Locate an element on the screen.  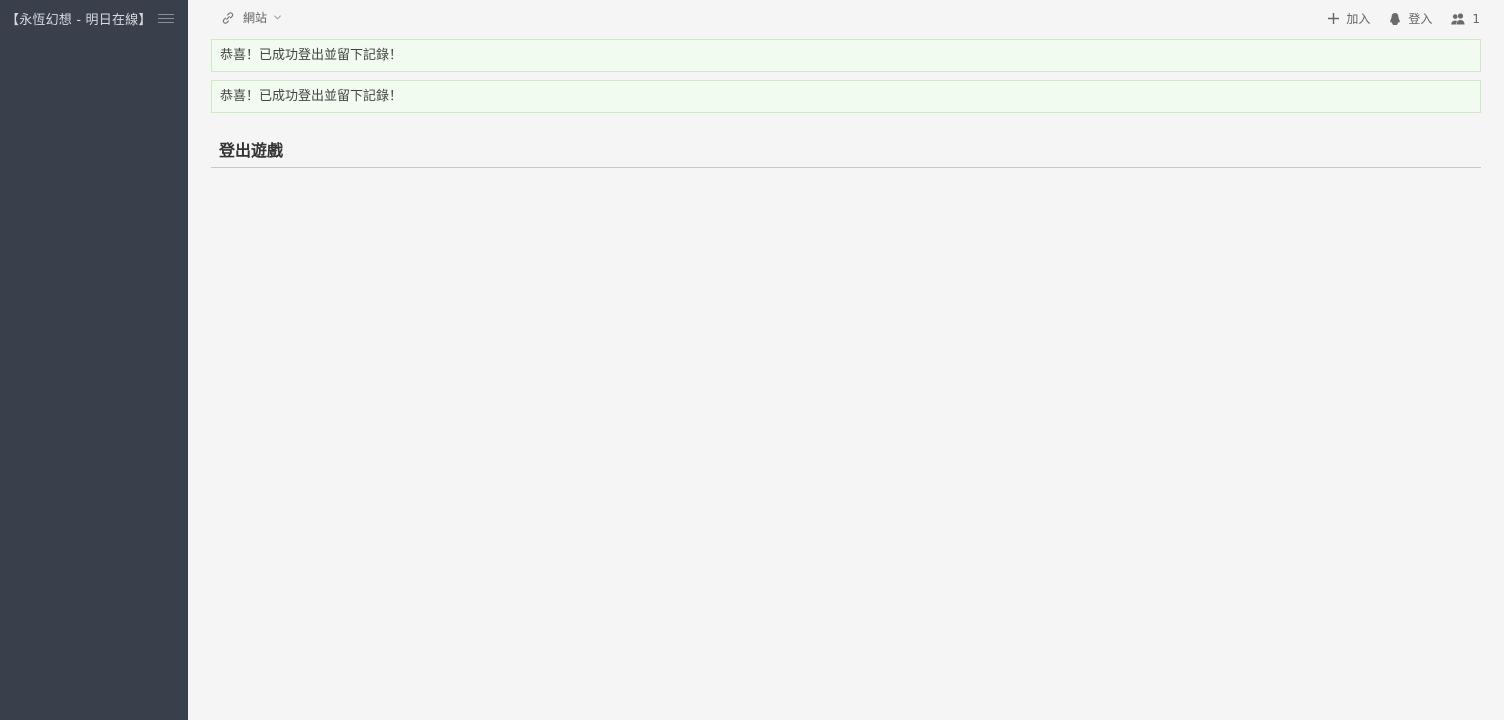
chevron-down-icon is located at coordinates (278, 17).